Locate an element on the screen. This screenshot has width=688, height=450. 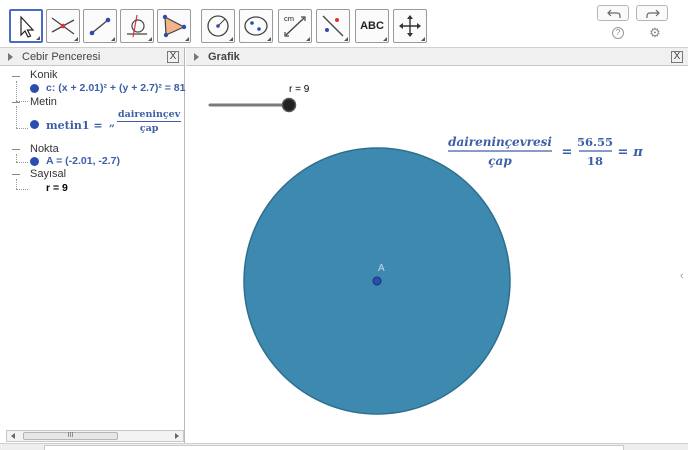
reflect-tool-button is located at coordinates (333, 26).